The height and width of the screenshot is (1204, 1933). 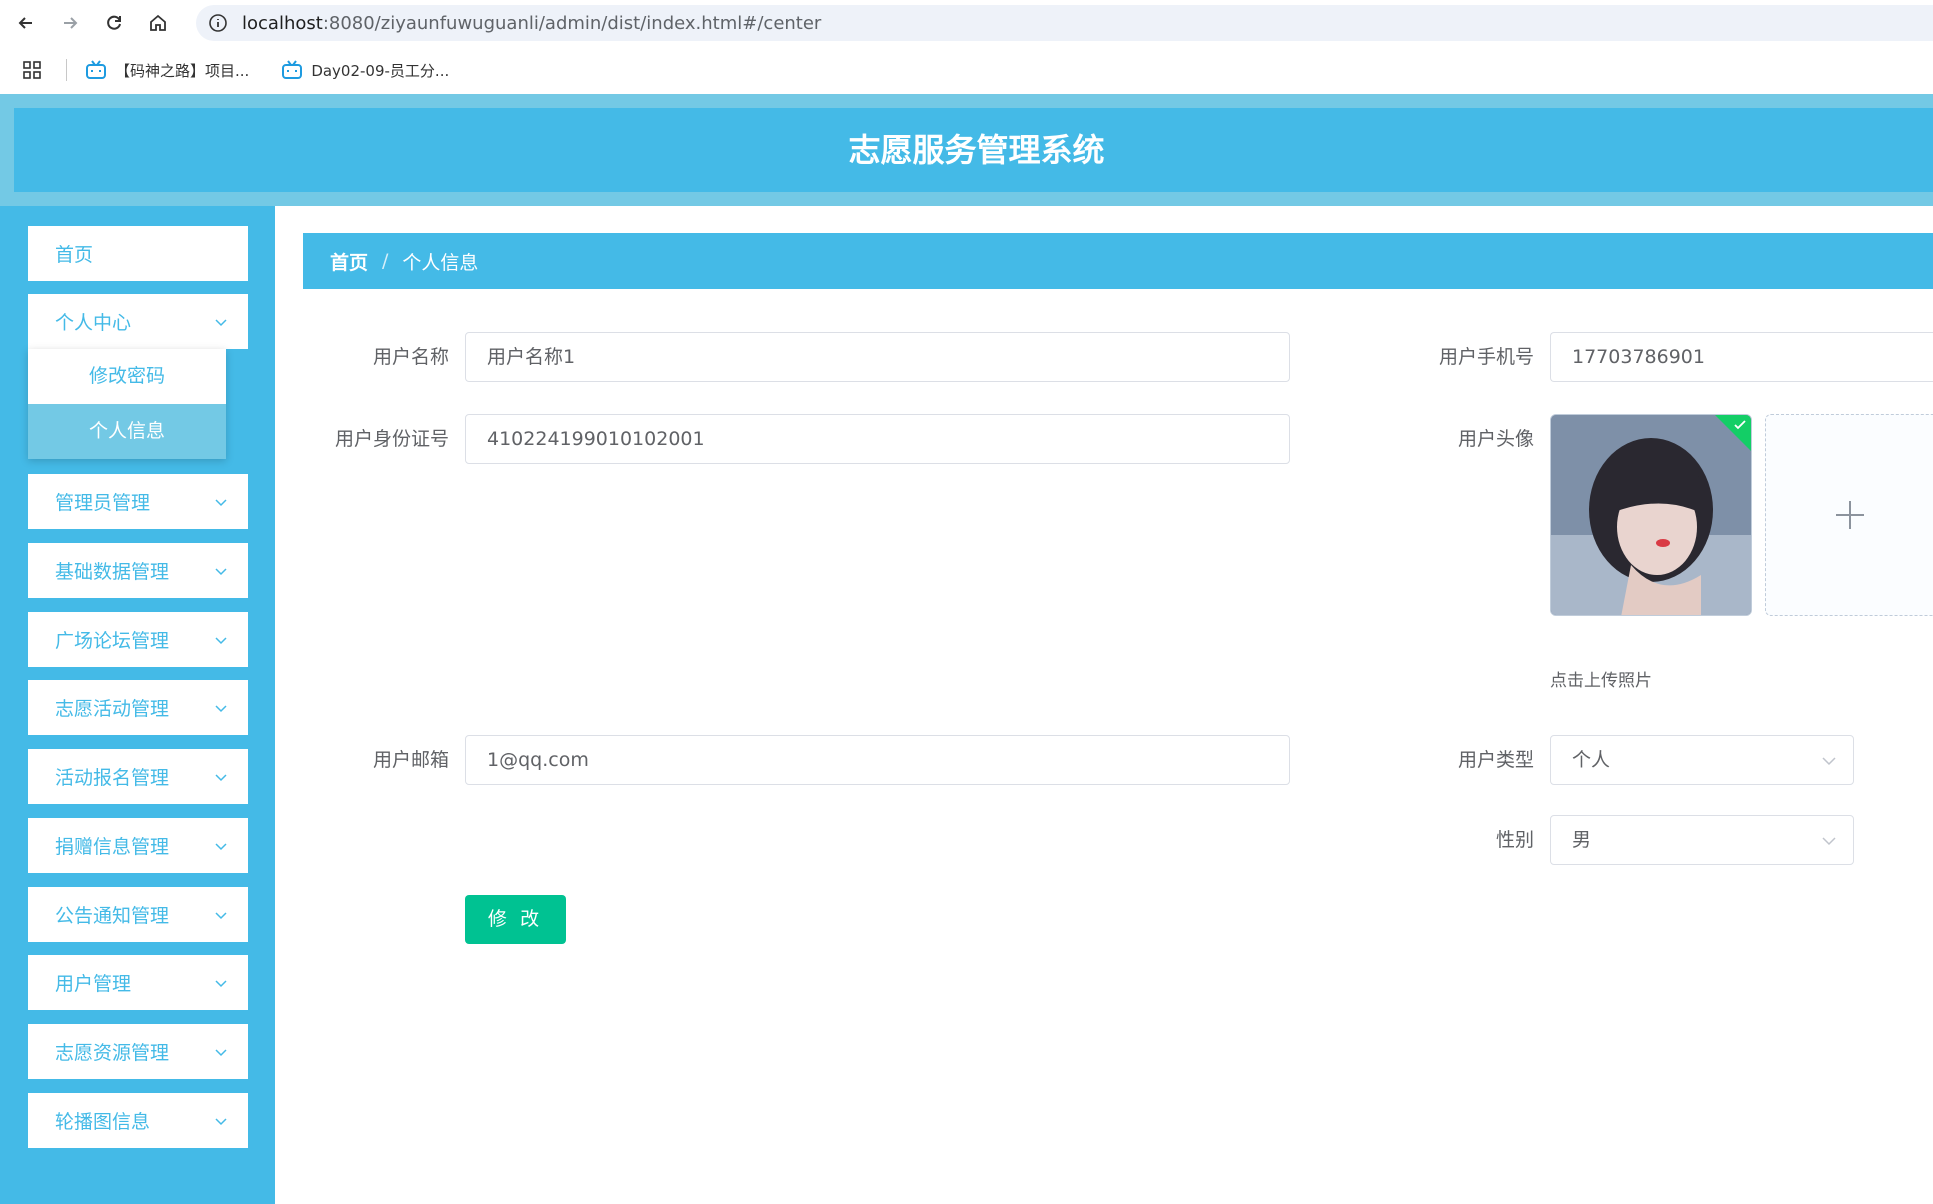 I want to click on app-header: 志愿服务管理系统, so click(x=966, y=150).